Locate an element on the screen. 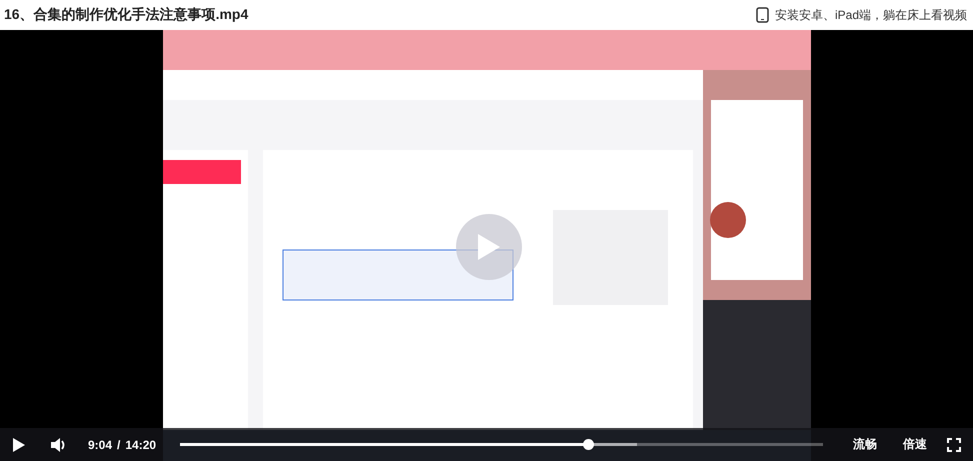 This screenshot has height=461, width=973. speed-button: 倍速 is located at coordinates (915, 444).